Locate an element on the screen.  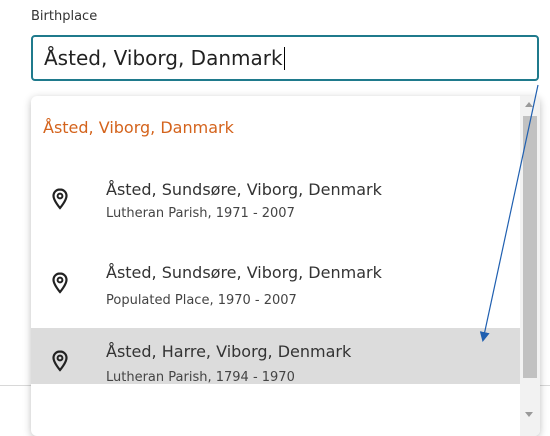
birthplace-label: Birthplace is located at coordinates (64, 16).